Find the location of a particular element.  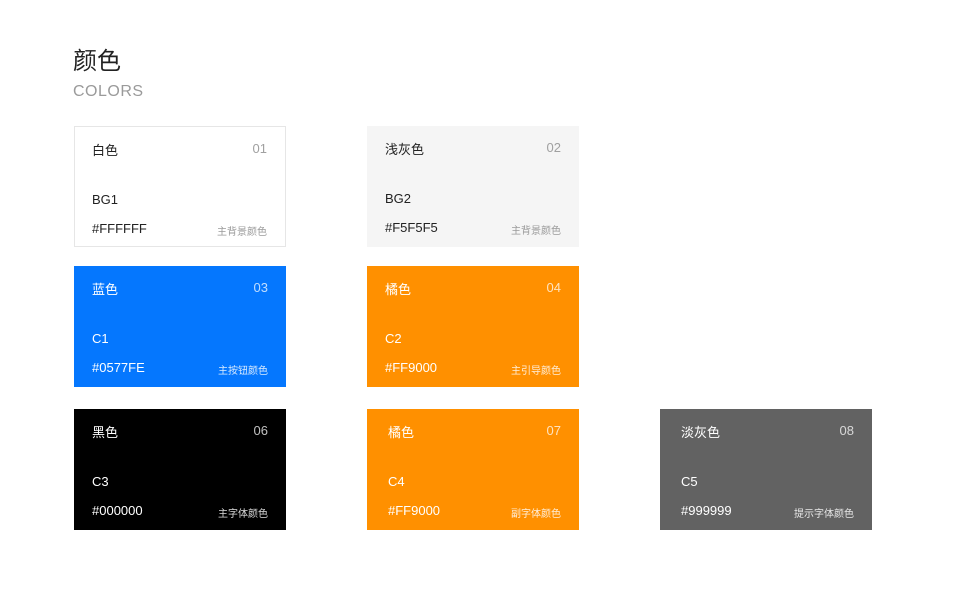

color-code: BG1 is located at coordinates (105, 199).